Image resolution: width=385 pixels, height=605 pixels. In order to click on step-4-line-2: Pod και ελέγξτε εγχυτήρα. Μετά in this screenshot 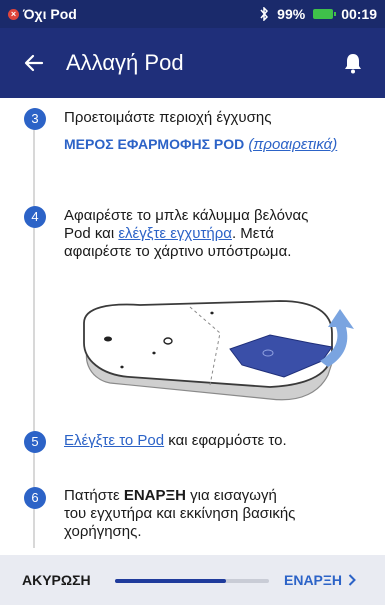, I will do `click(219, 234)`.